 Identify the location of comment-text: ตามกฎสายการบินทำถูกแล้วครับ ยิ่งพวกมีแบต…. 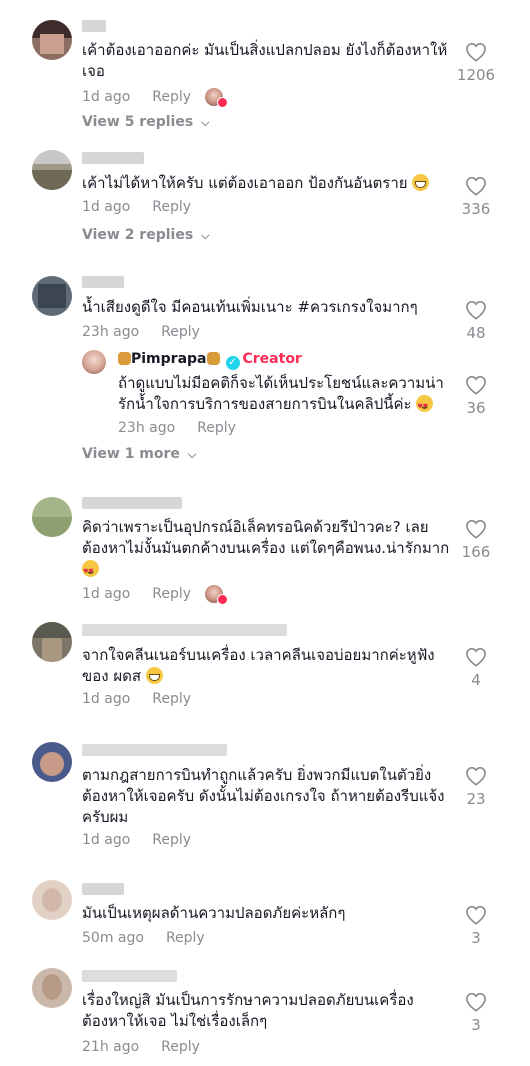
(263, 796).